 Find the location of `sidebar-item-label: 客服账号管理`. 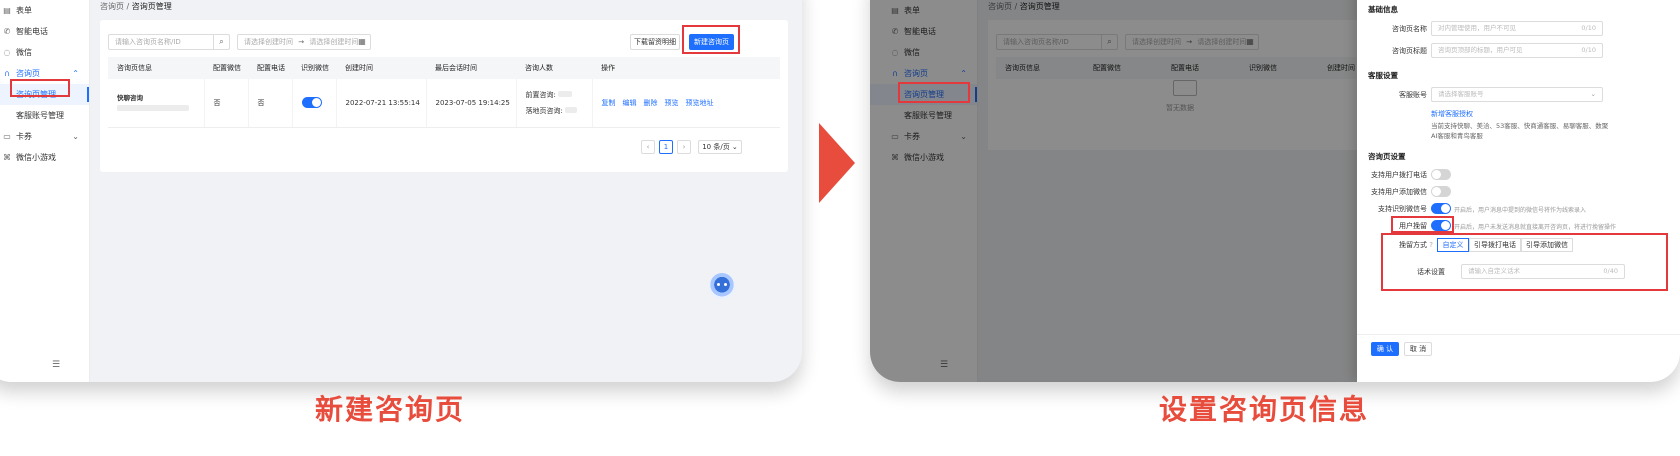

sidebar-item-label: 客服账号管理 is located at coordinates (40, 115).